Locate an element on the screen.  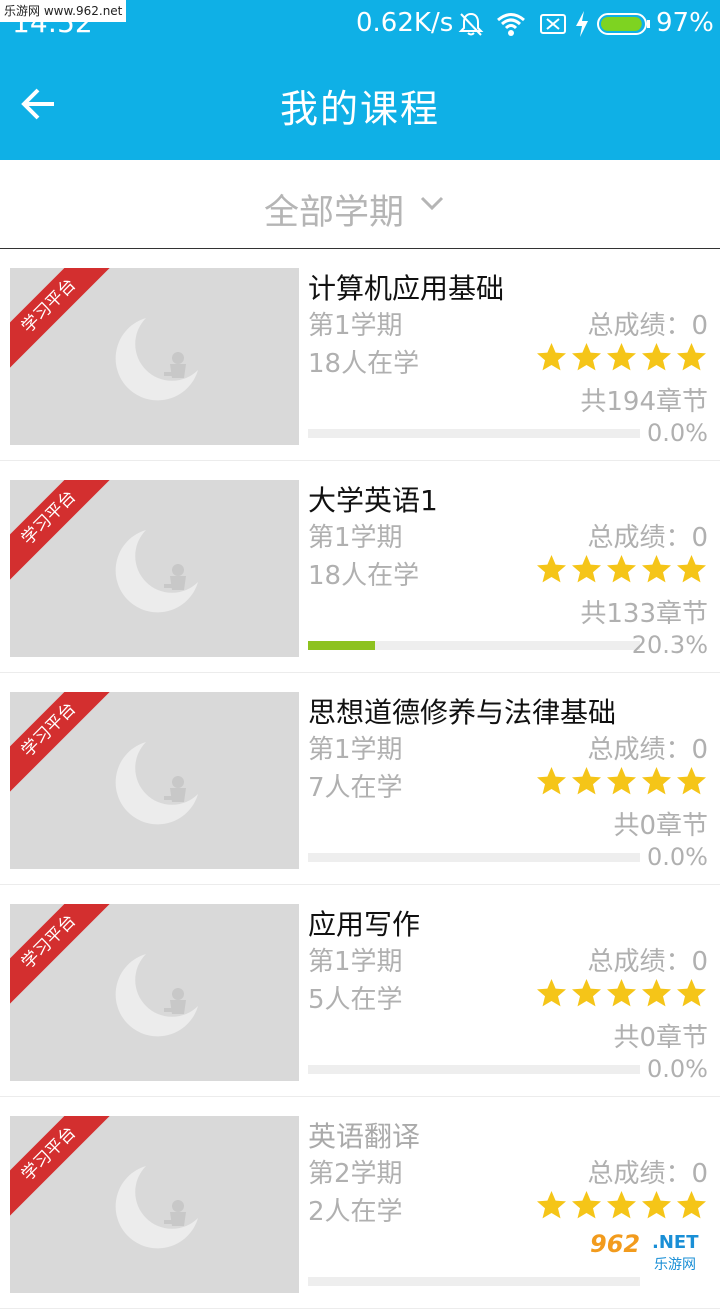
course-learners: 7人在学 is located at coordinates (355, 788).